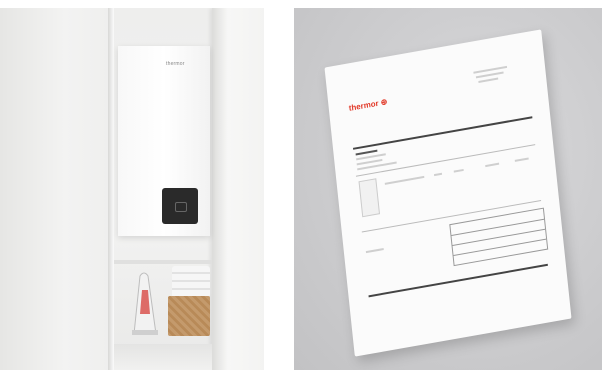 This screenshot has width=602, height=370. What do you see at coordinates (175, 64) in the screenshot?
I see `heater-brand: thermor` at bounding box center [175, 64].